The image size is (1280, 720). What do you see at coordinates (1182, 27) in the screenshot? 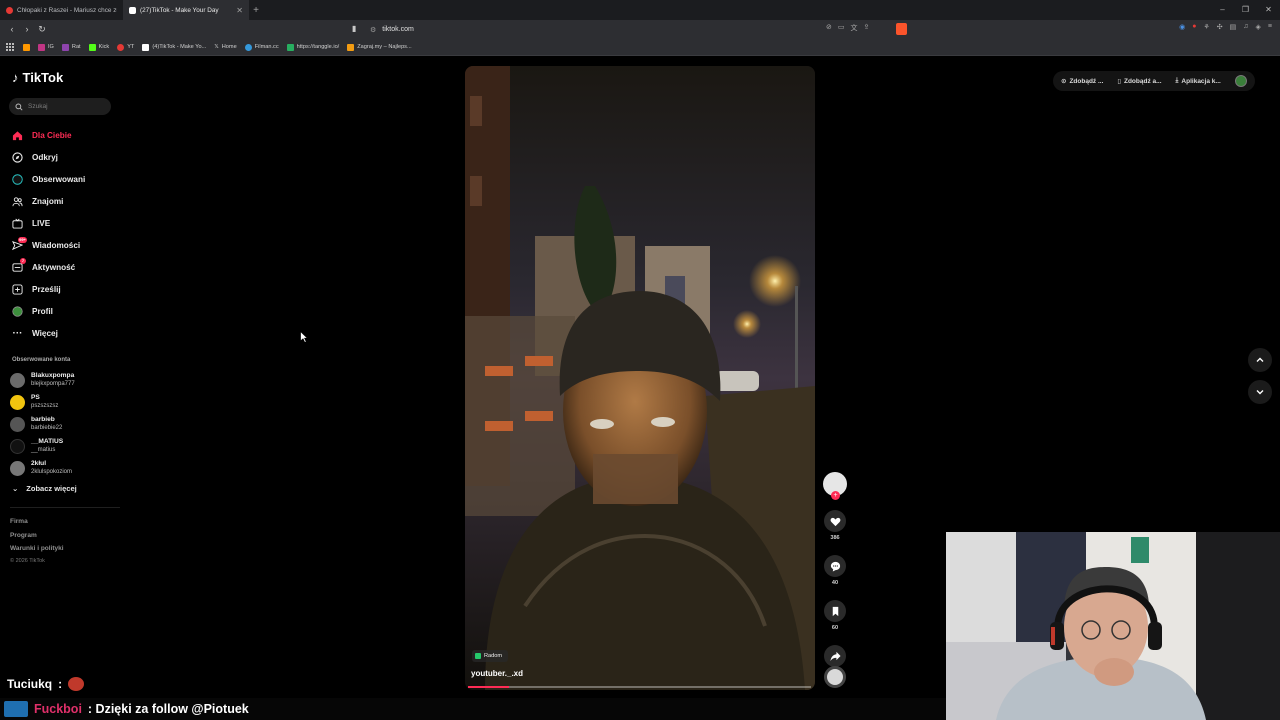
I see `audio-icon: ◉` at bounding box center [1182, 27].